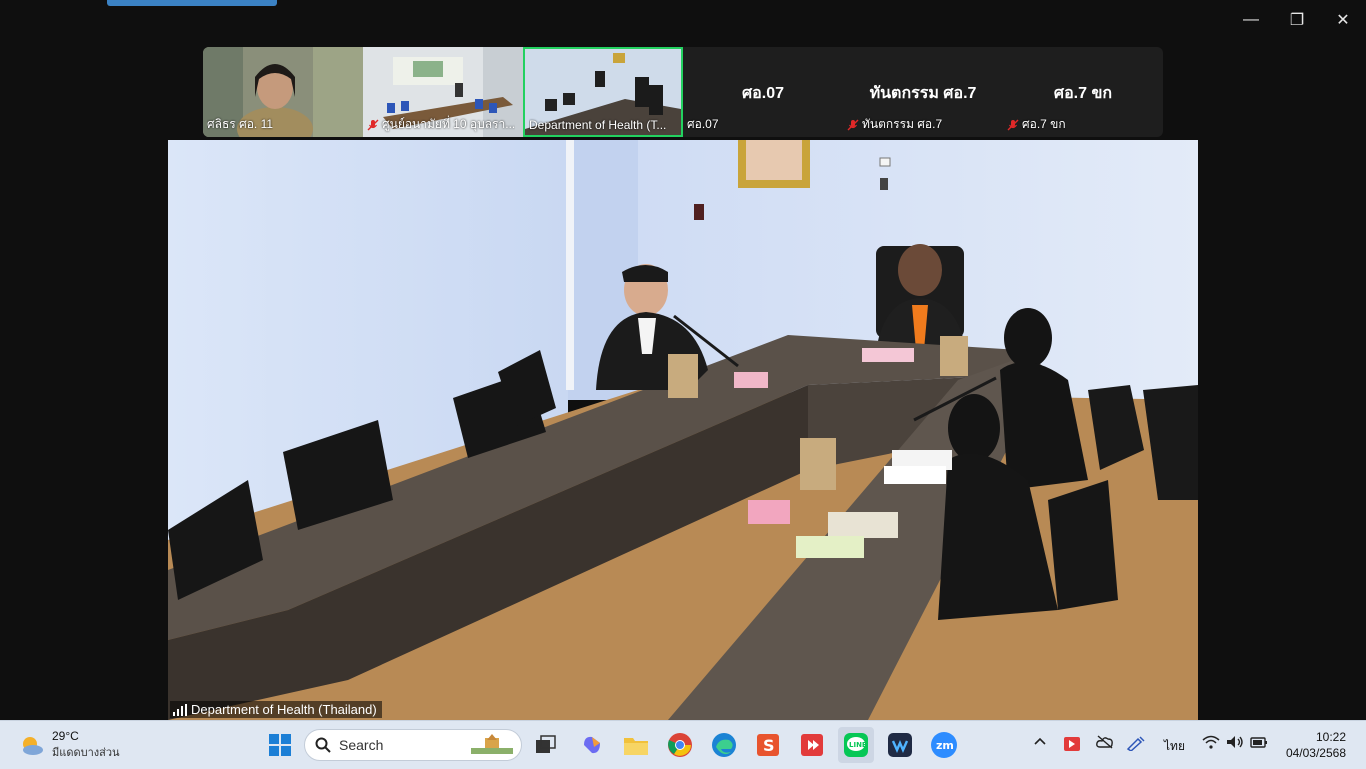 The image size is (1366, 769). I want to click on chrome-button, so click(680, 745).